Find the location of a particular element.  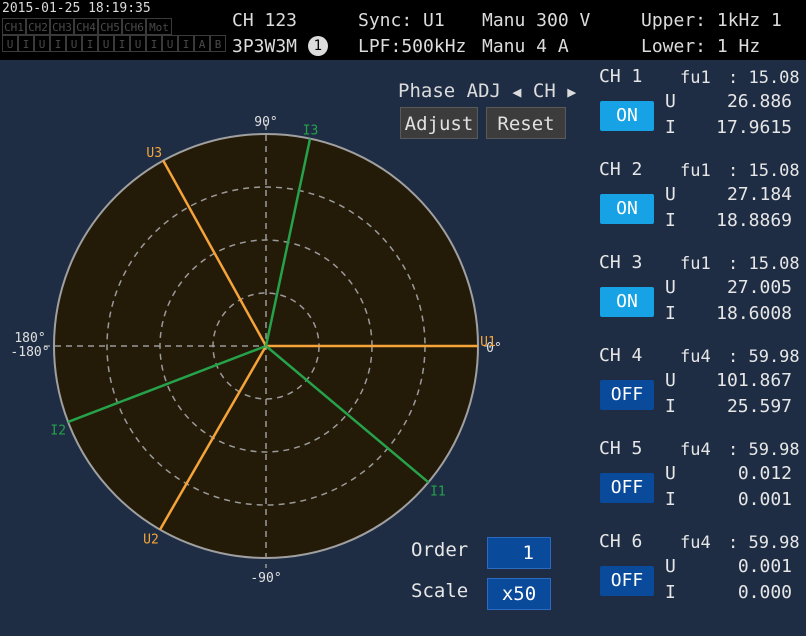

order-label: Order is located at coordinates (440, 550).